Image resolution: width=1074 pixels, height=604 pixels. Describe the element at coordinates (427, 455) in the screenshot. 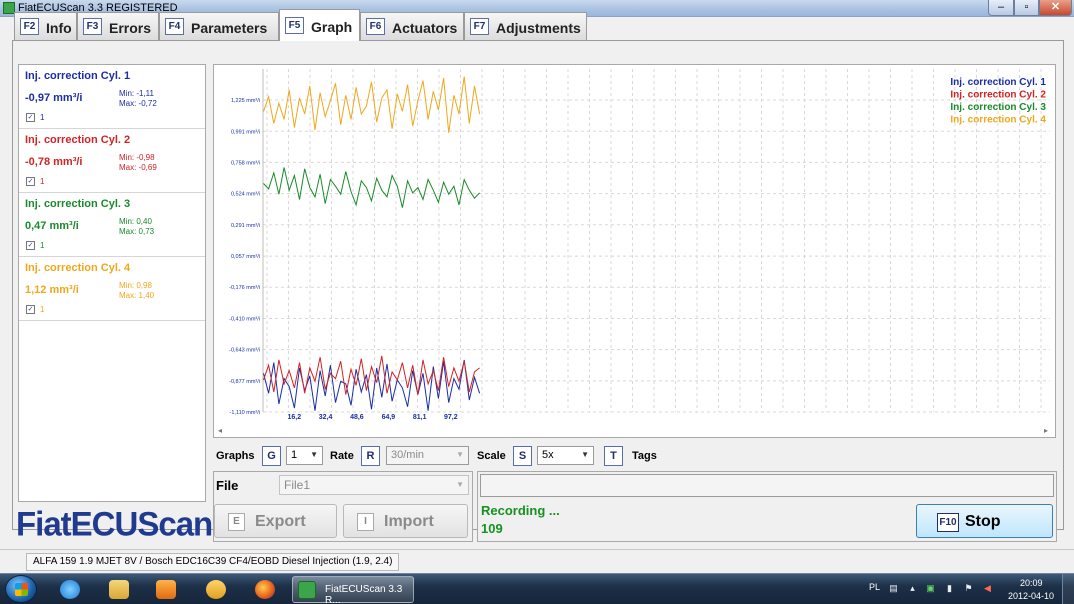

I see `rate-select: 30/min ▼` at that location.